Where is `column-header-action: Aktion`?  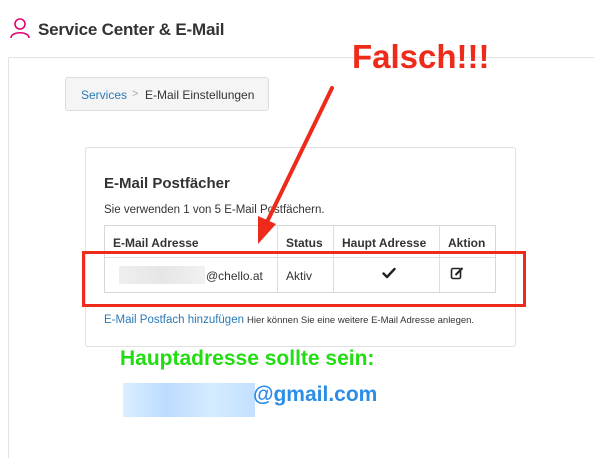 column-header-action: Aktion is located at coordinates (467, 243).